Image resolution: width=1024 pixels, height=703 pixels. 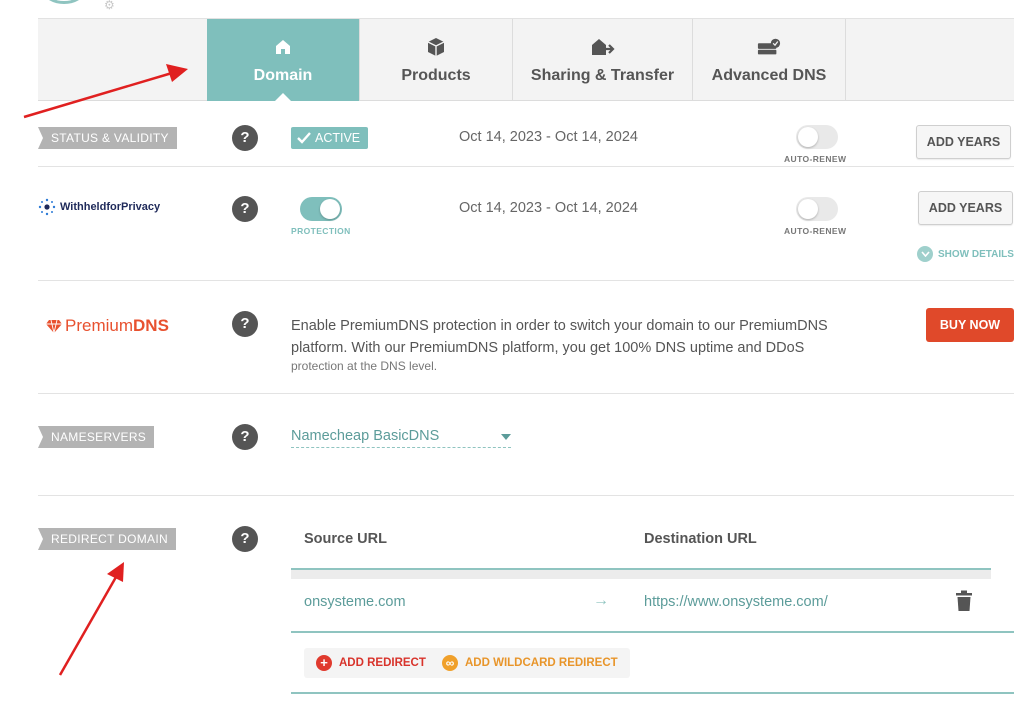 I want to click on add-redirect-label: ADD REDIRECT, so click(x=382, y=663).